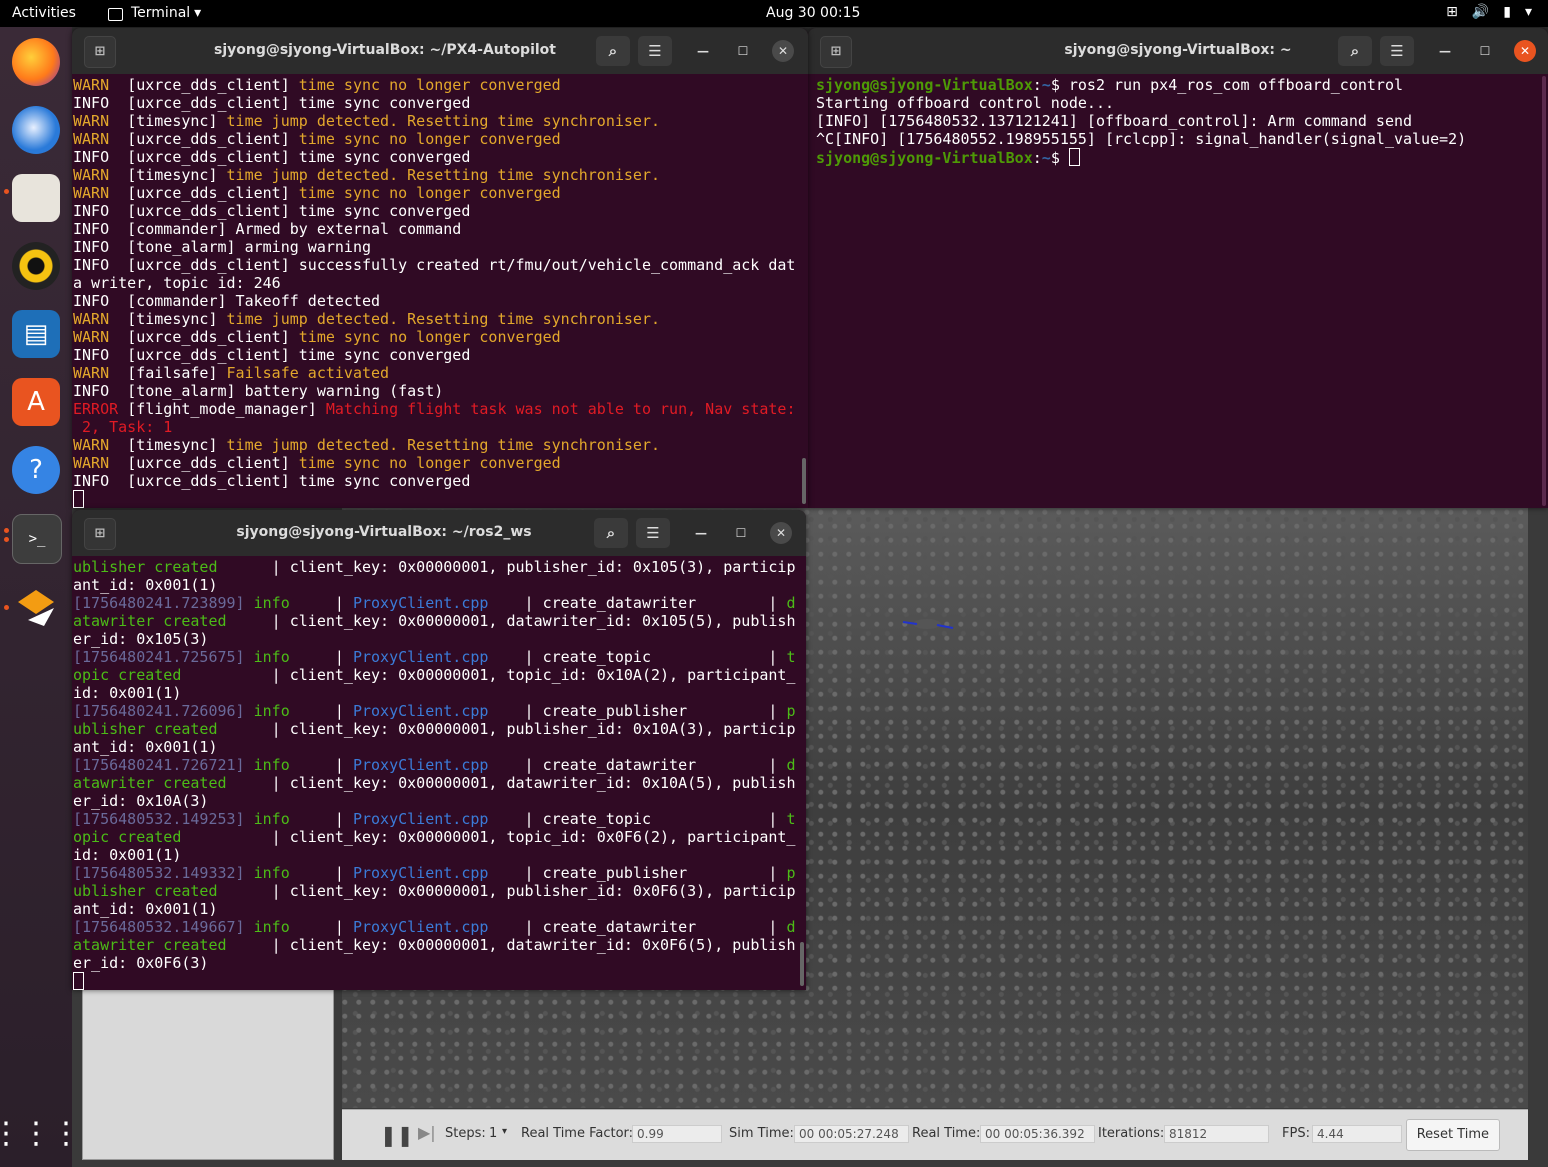 The image size is (1548, 1167). Describe the element at coordinates (127, 855) in the screenshot. I see `terminal-text: id: 0x001(1)` at that location.